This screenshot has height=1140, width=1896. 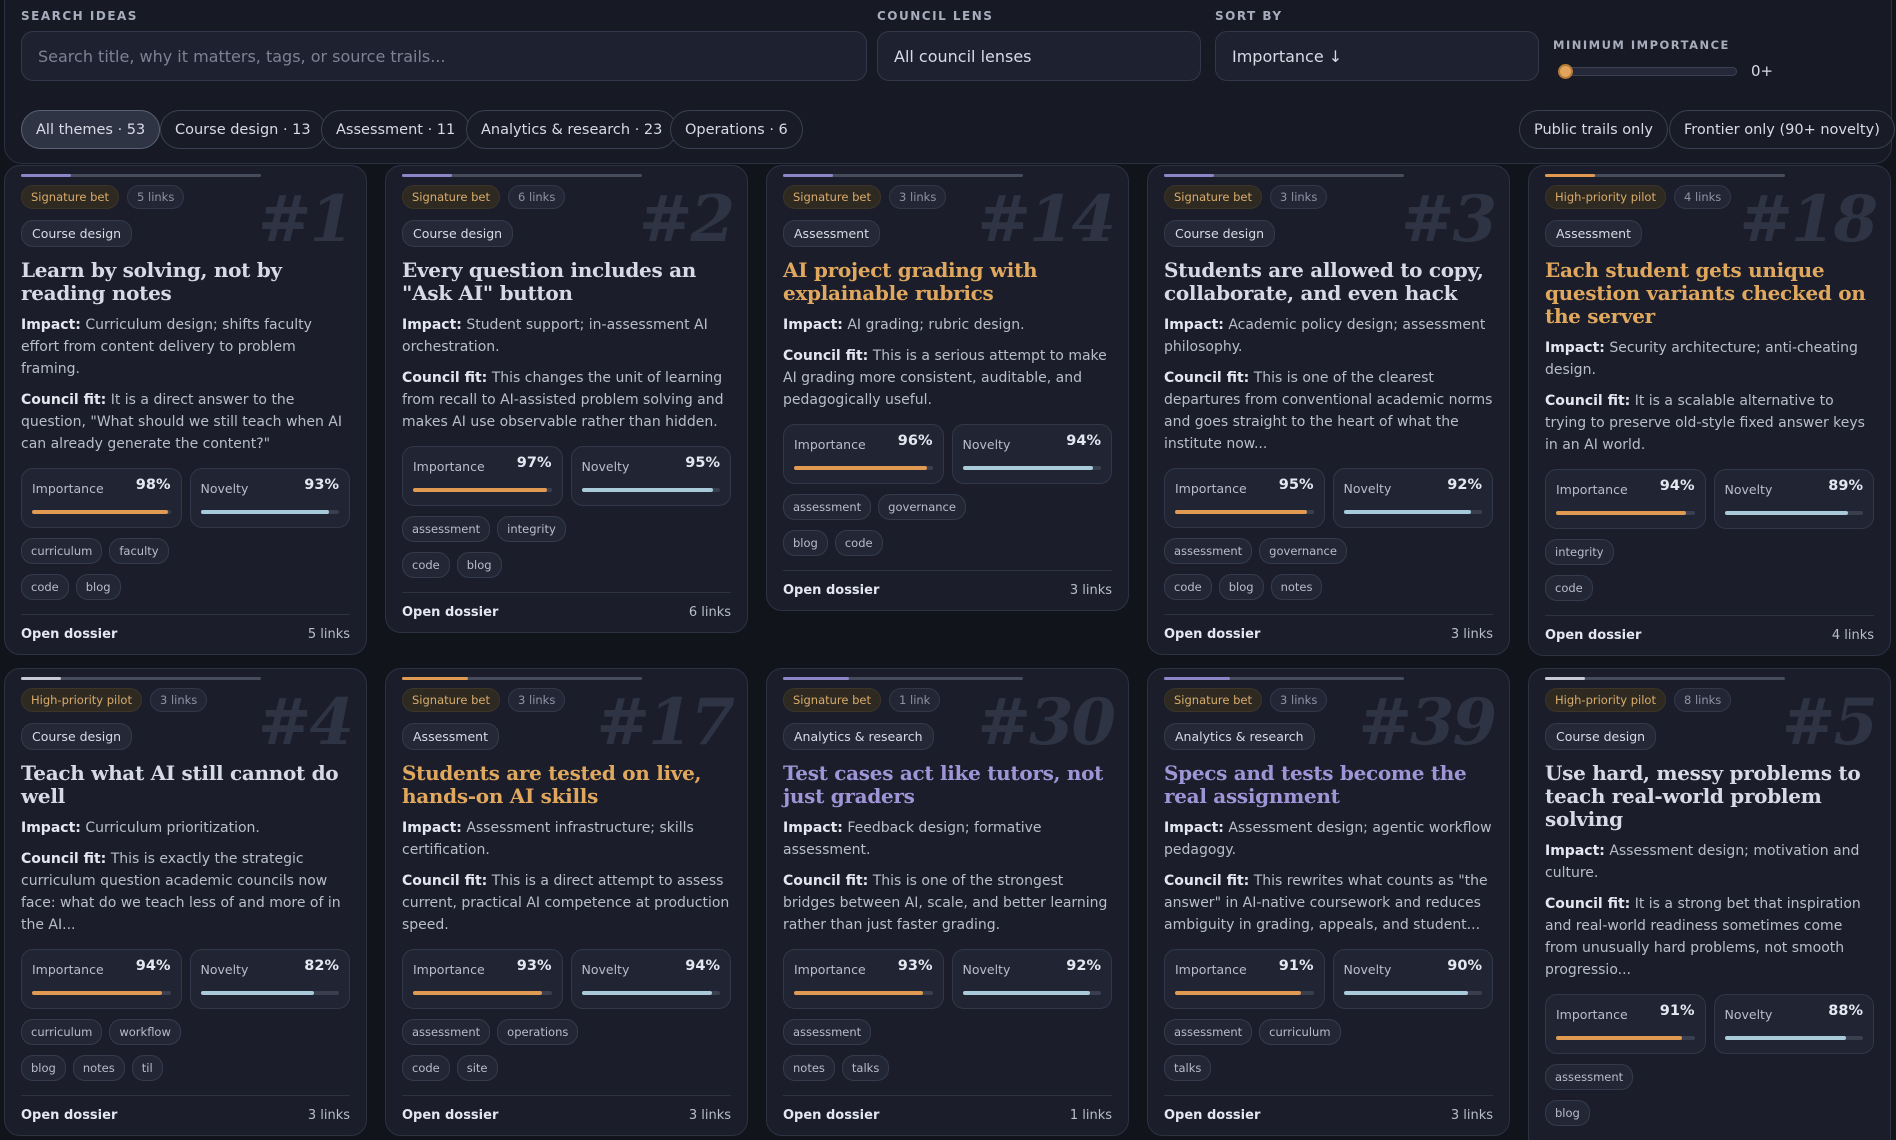 I want to click on tag: til, so click(x=147, y=1068).